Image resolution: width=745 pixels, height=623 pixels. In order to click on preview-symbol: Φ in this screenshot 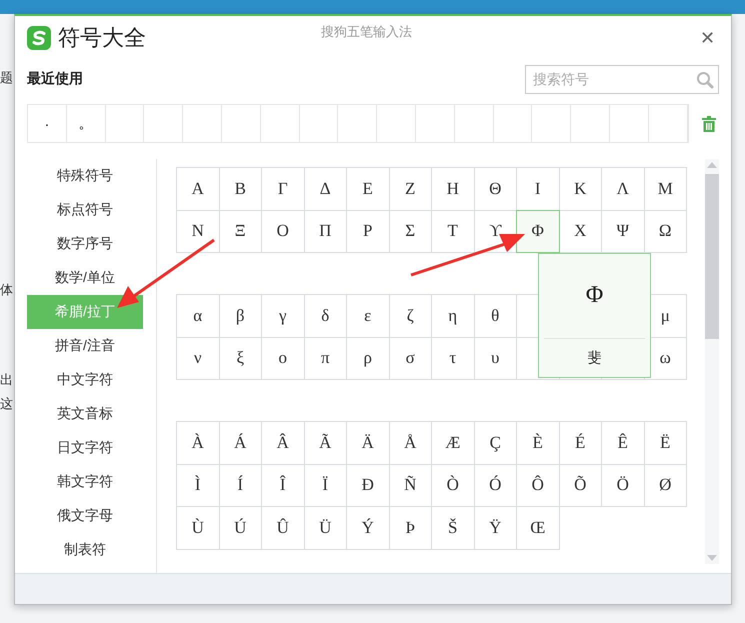, I will do `click(595, 296)`.